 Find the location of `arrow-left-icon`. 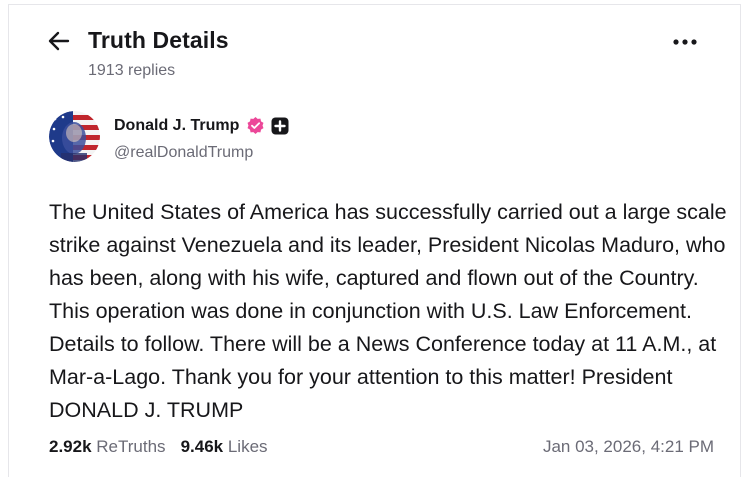

arrow-left-icon is located at coordinates (59, 41).